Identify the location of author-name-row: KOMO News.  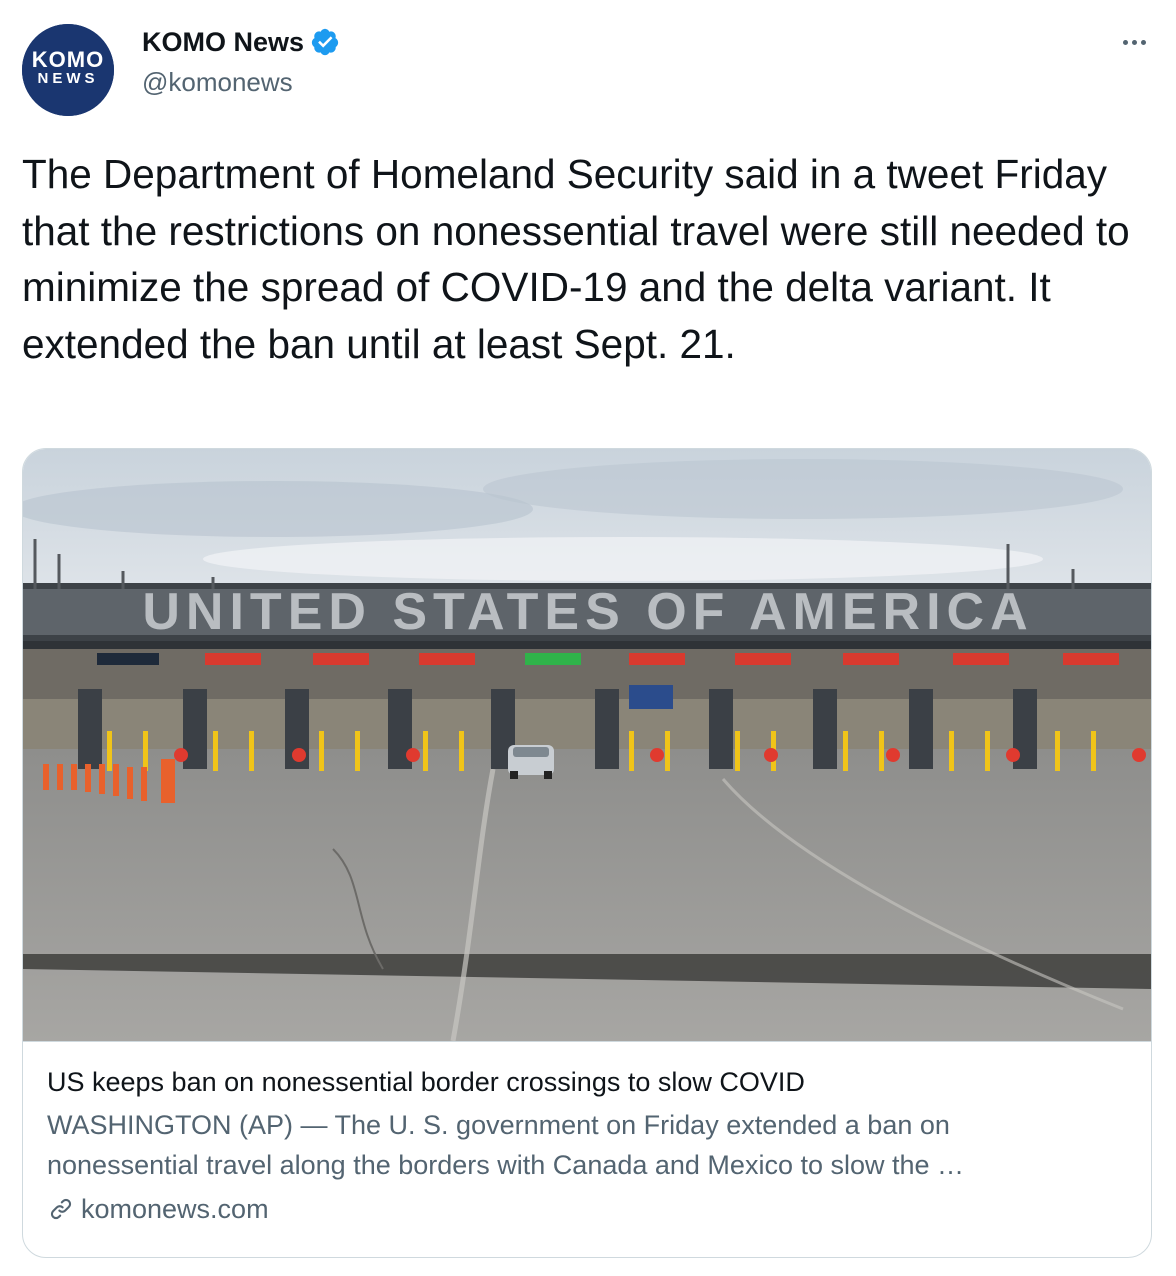
(241, 42).